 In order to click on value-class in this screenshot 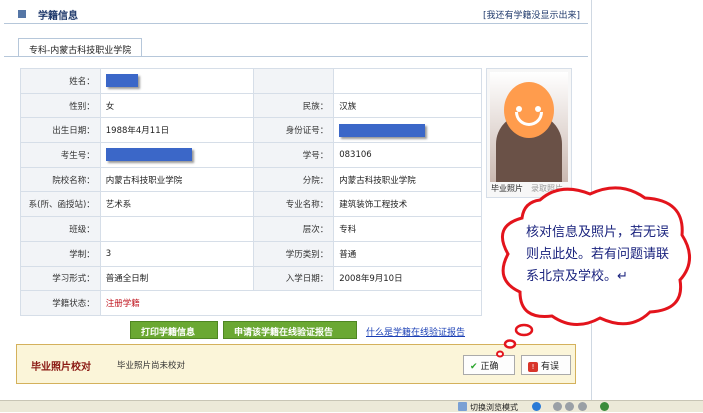, I will do `click(177, 229)`.